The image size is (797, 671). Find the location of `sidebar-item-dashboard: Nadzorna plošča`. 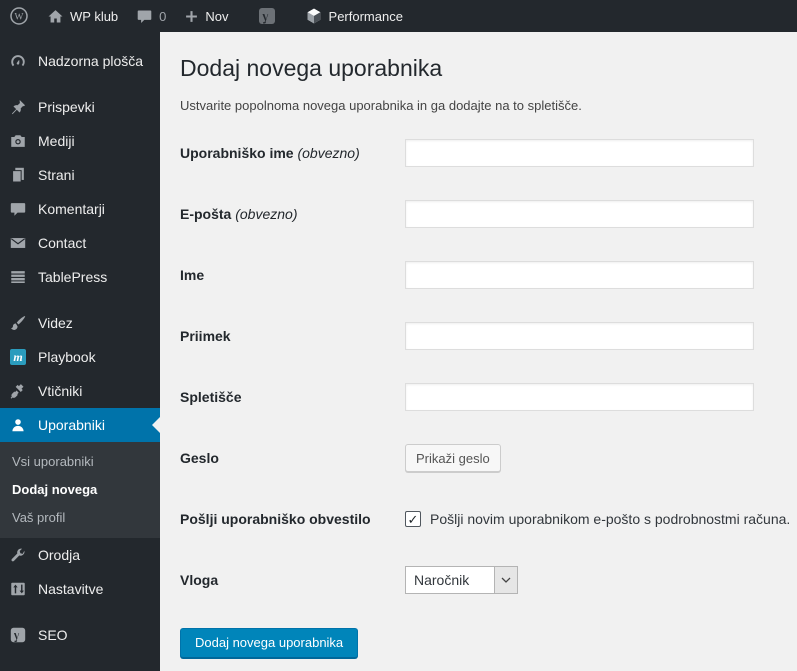

sidebar-item-dashboard: Nadzorna plošča is located at coordinates (80, 61).